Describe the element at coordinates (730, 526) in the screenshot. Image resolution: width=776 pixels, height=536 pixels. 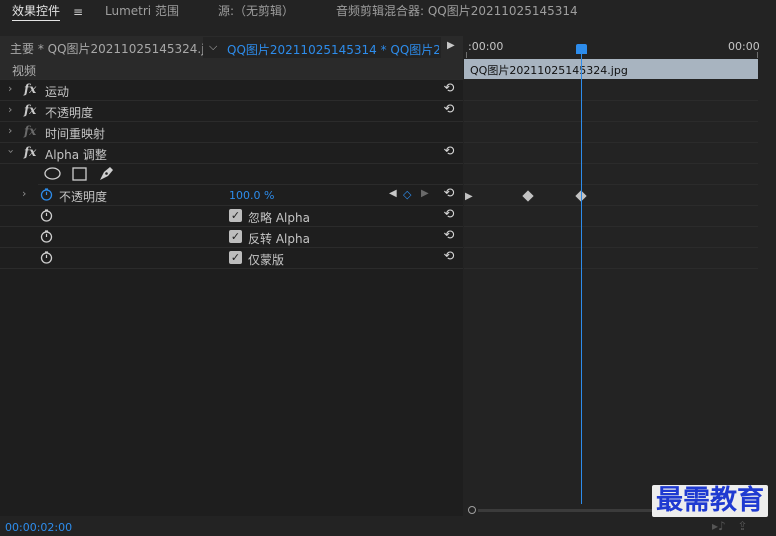
I see `footer-icons: ▸♪ ⇪` at that location.